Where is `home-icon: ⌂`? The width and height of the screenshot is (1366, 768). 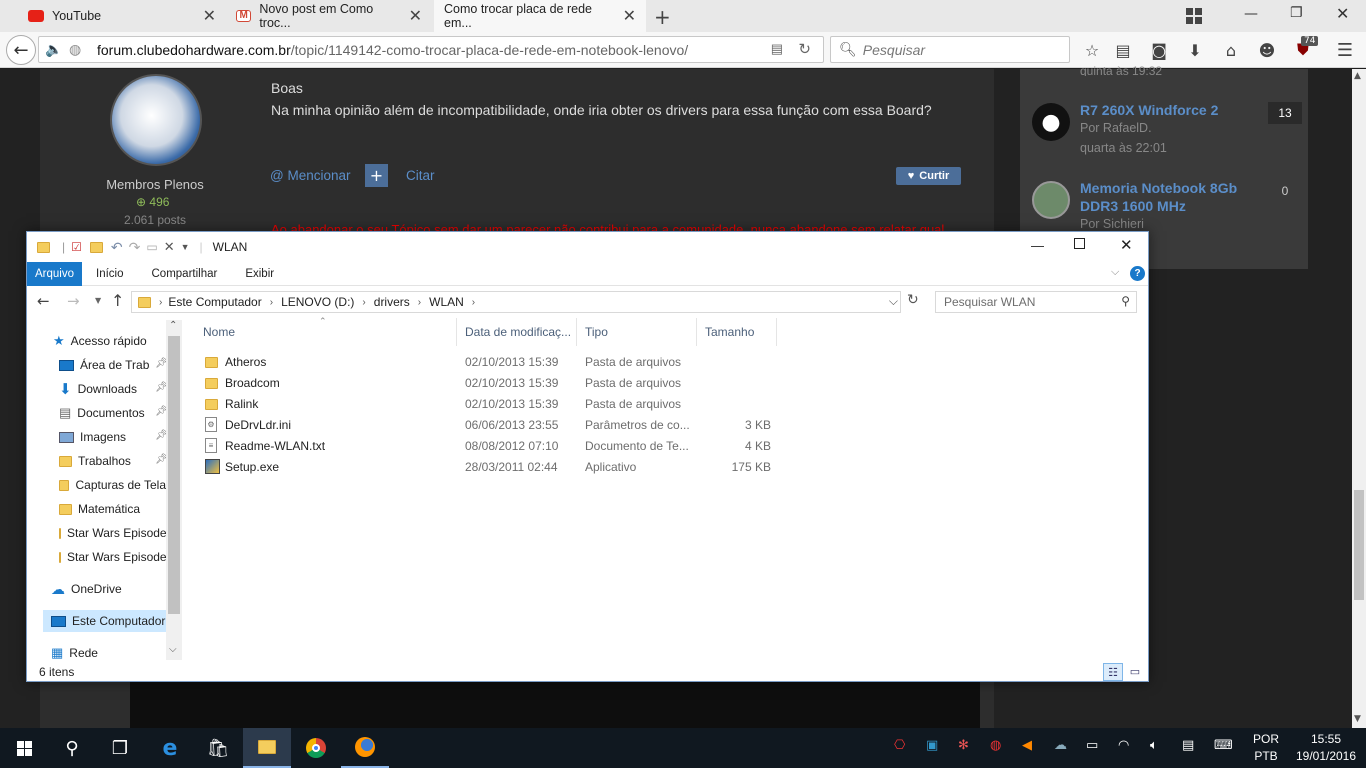
home-icon: ⌂ is located at coordinates (1231, 50).